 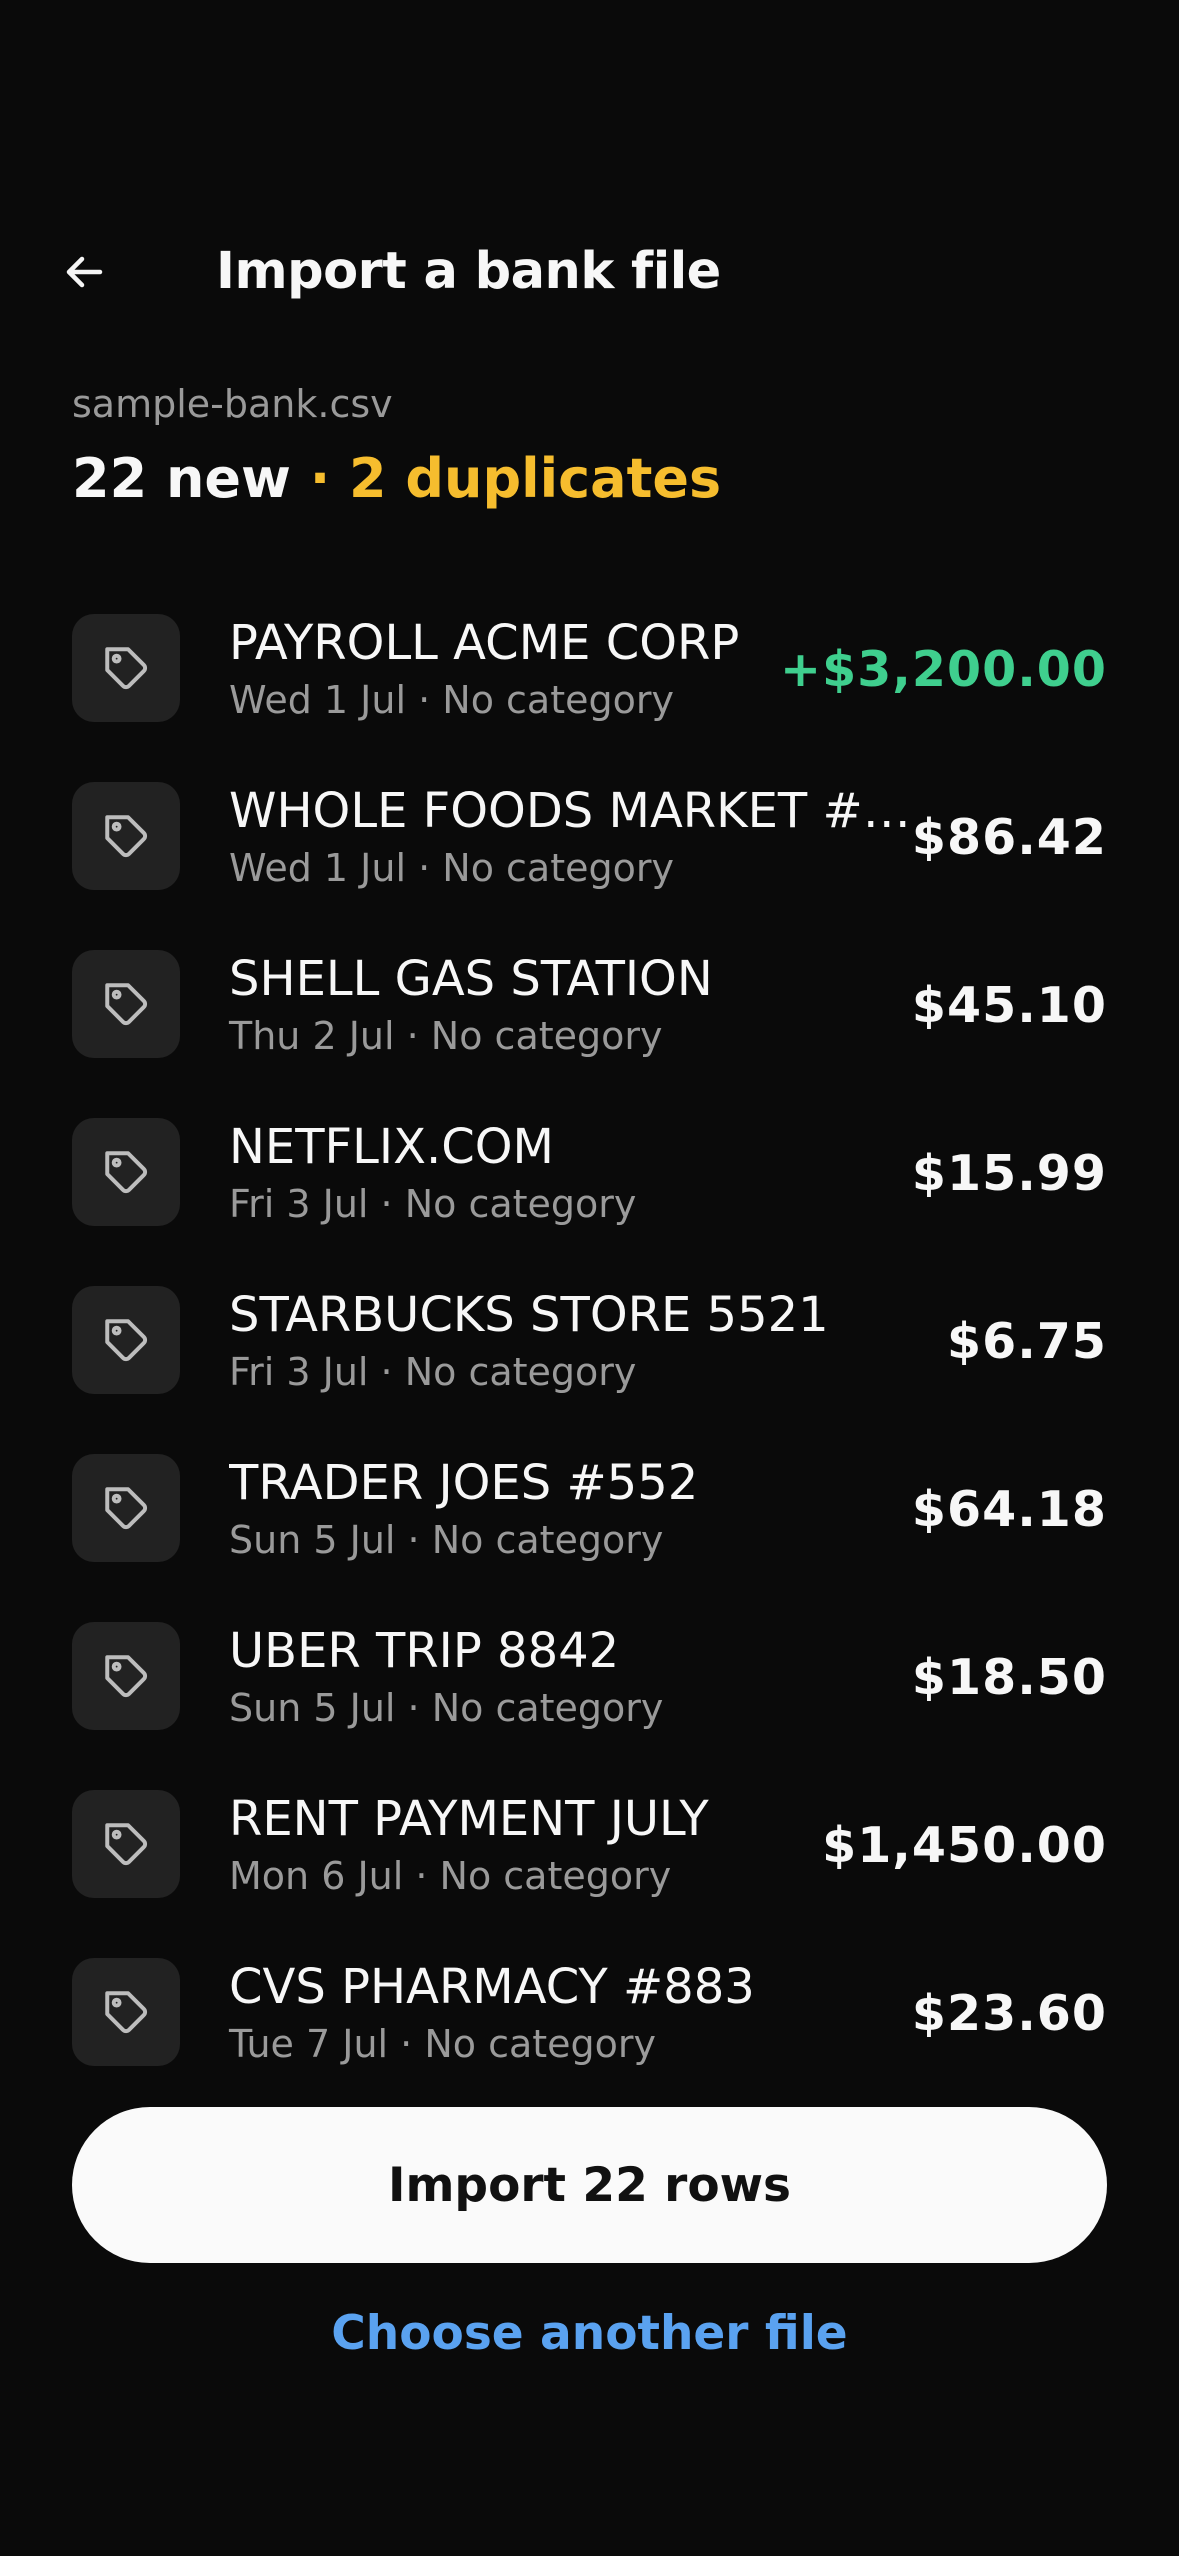 What do you see at coordinates (964, 1845) in the screenshot?
I see `transaction-amount: $1,450.00` at bounding box center [964, 1845].